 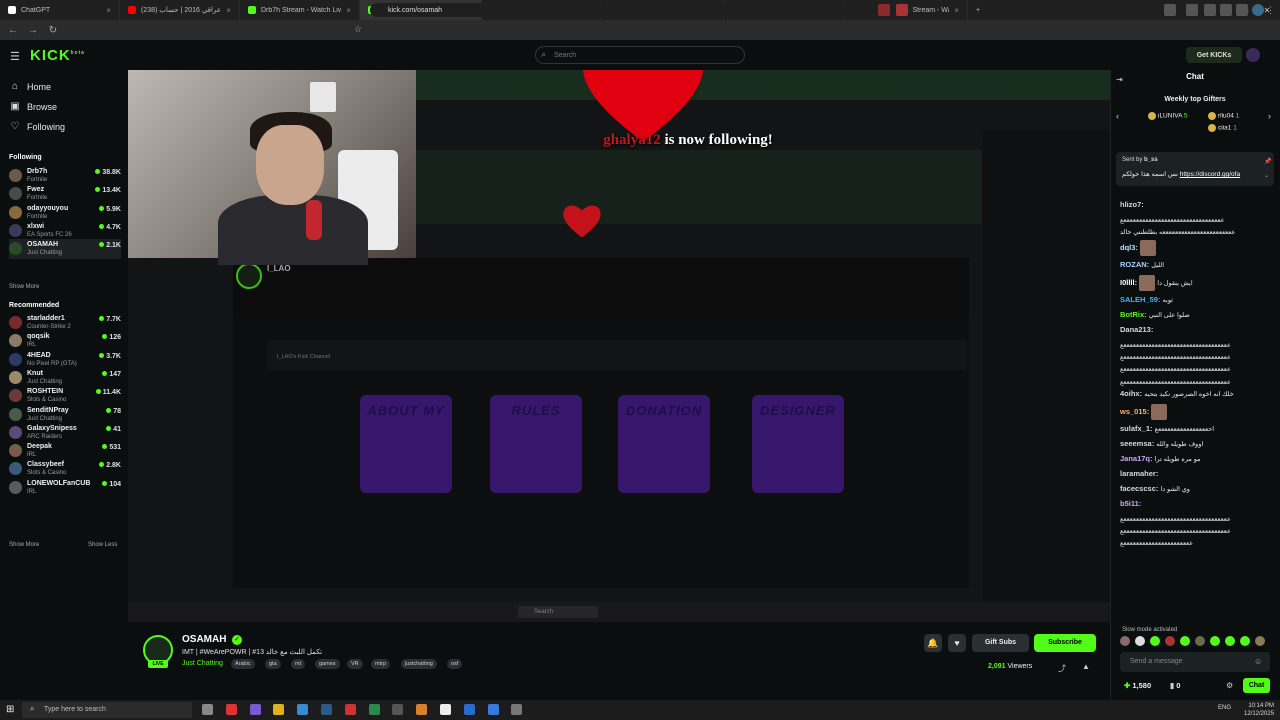 What do you see at coordinates (1214, 55) in the screenshot?
I see `get-kicks-button: Get KICKs` at bounding box center [1214, 55].